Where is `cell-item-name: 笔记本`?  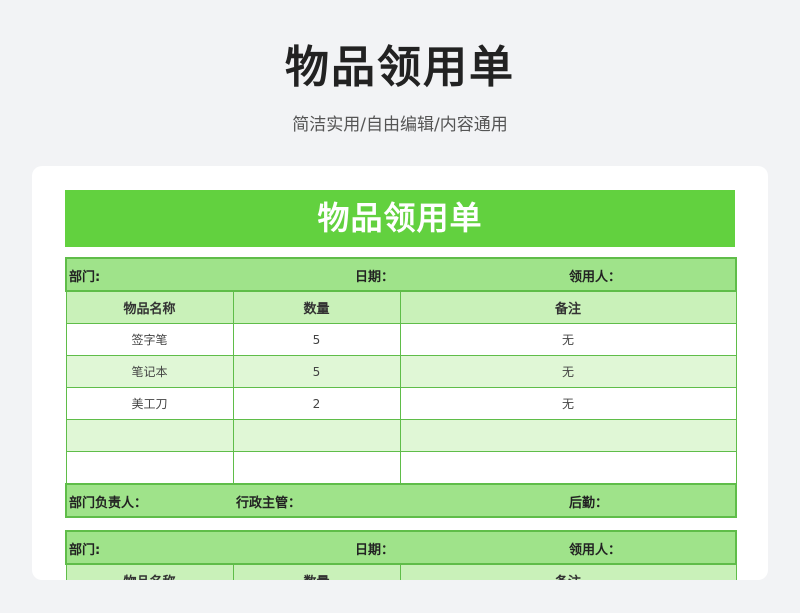 cell-item-name: 笔记本 is located at coordinates (149, 371).